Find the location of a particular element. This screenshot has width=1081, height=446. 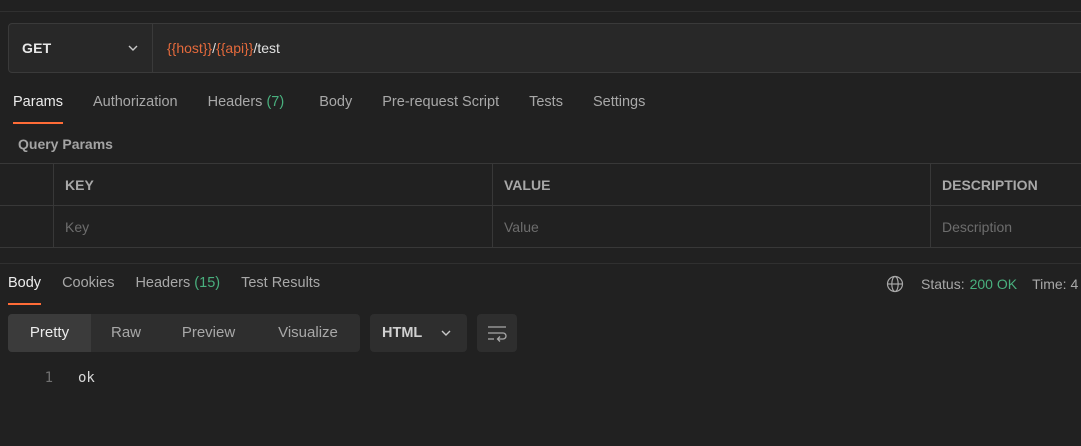

status-value: 200 OK is located at coordinates (993, 284).